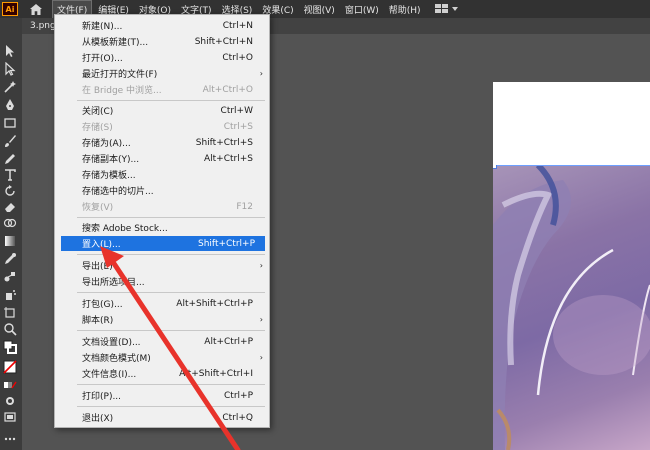 This screenshot has height=450, width=650. I want to click on screen-mode-icon, so click(10, 417).